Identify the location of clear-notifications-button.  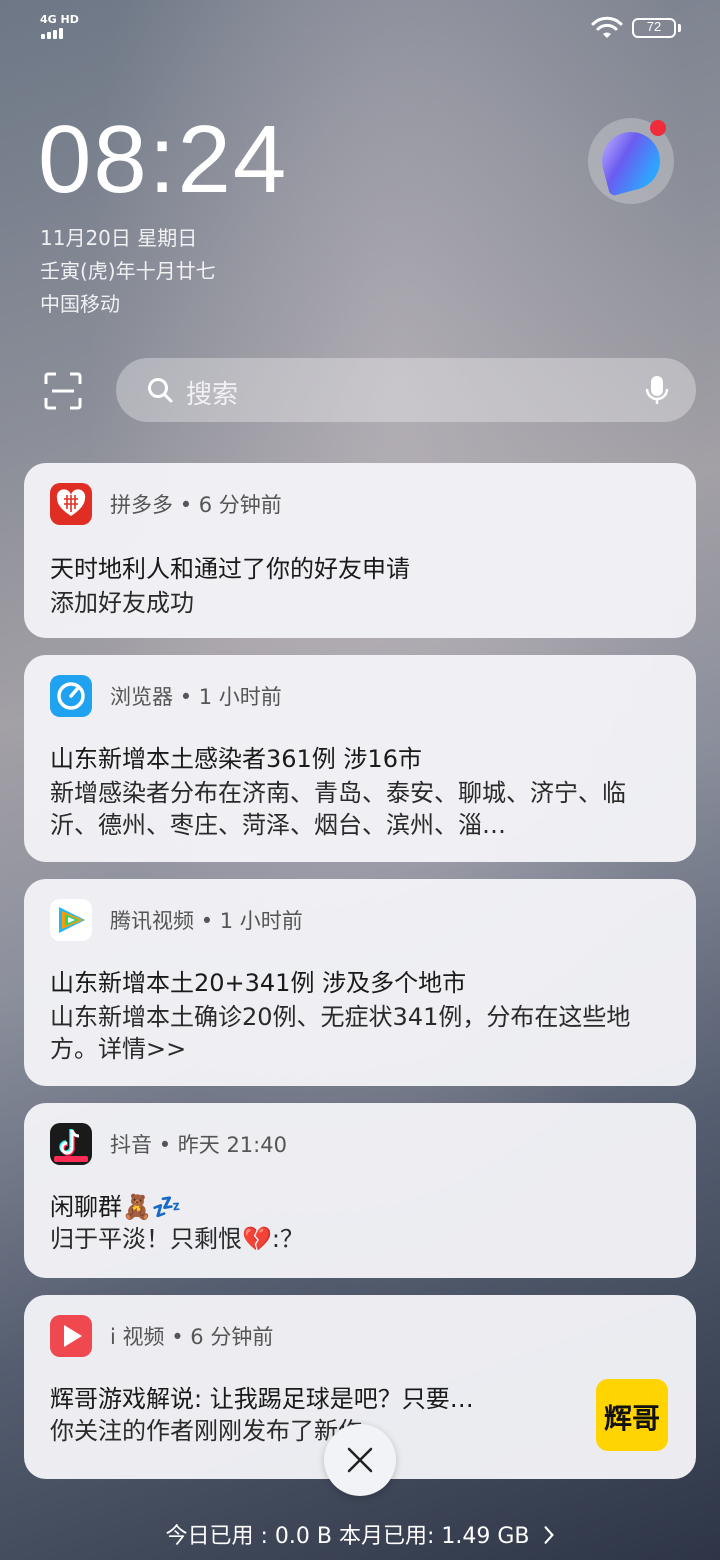
(360, 1460).